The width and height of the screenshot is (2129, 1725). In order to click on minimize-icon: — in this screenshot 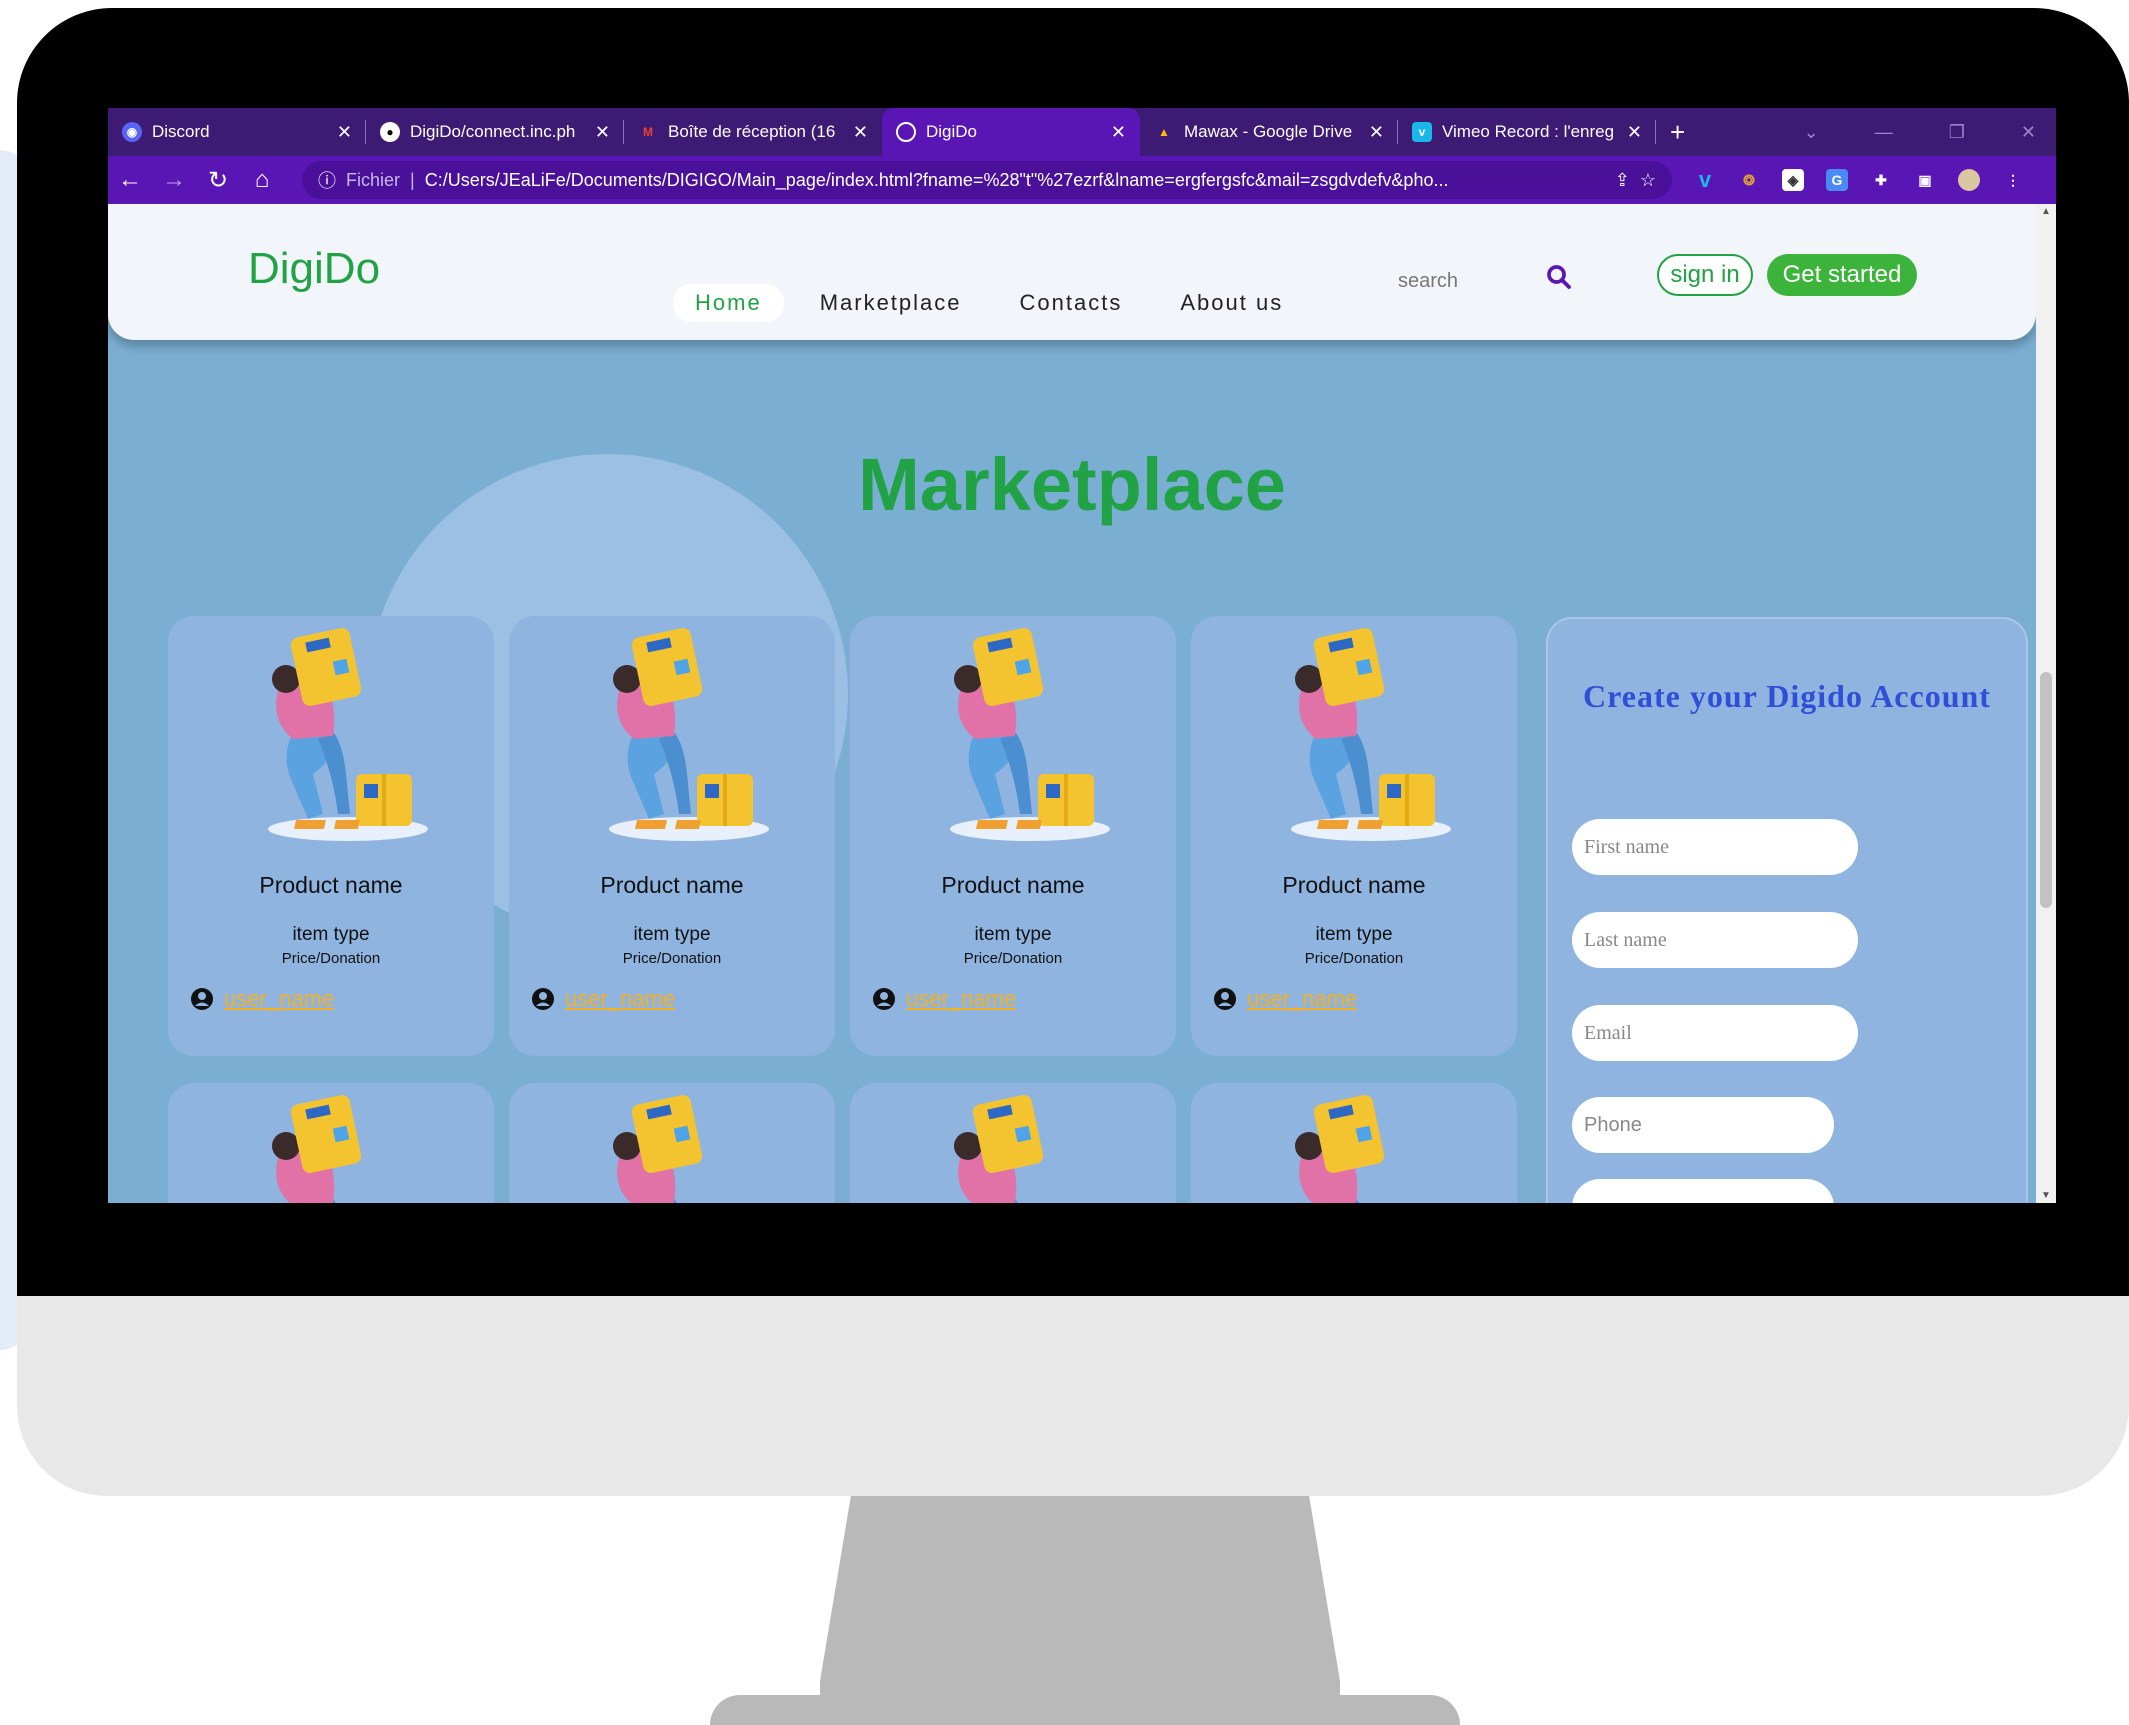, I will do `click(1884, 132)`.